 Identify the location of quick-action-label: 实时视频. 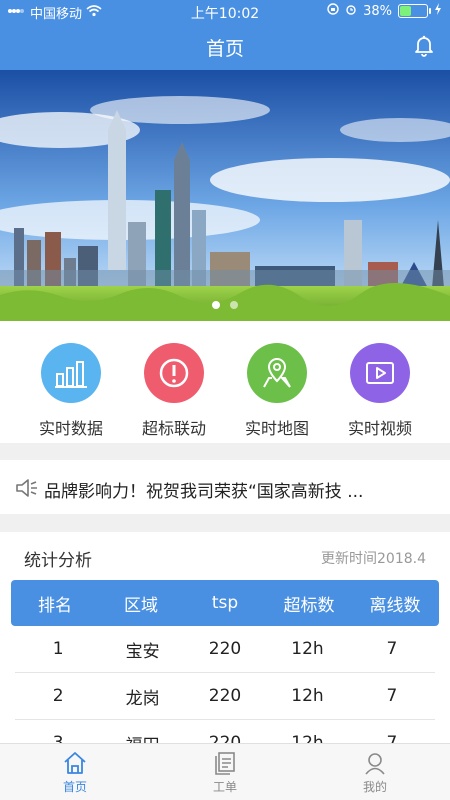
(379, 428).